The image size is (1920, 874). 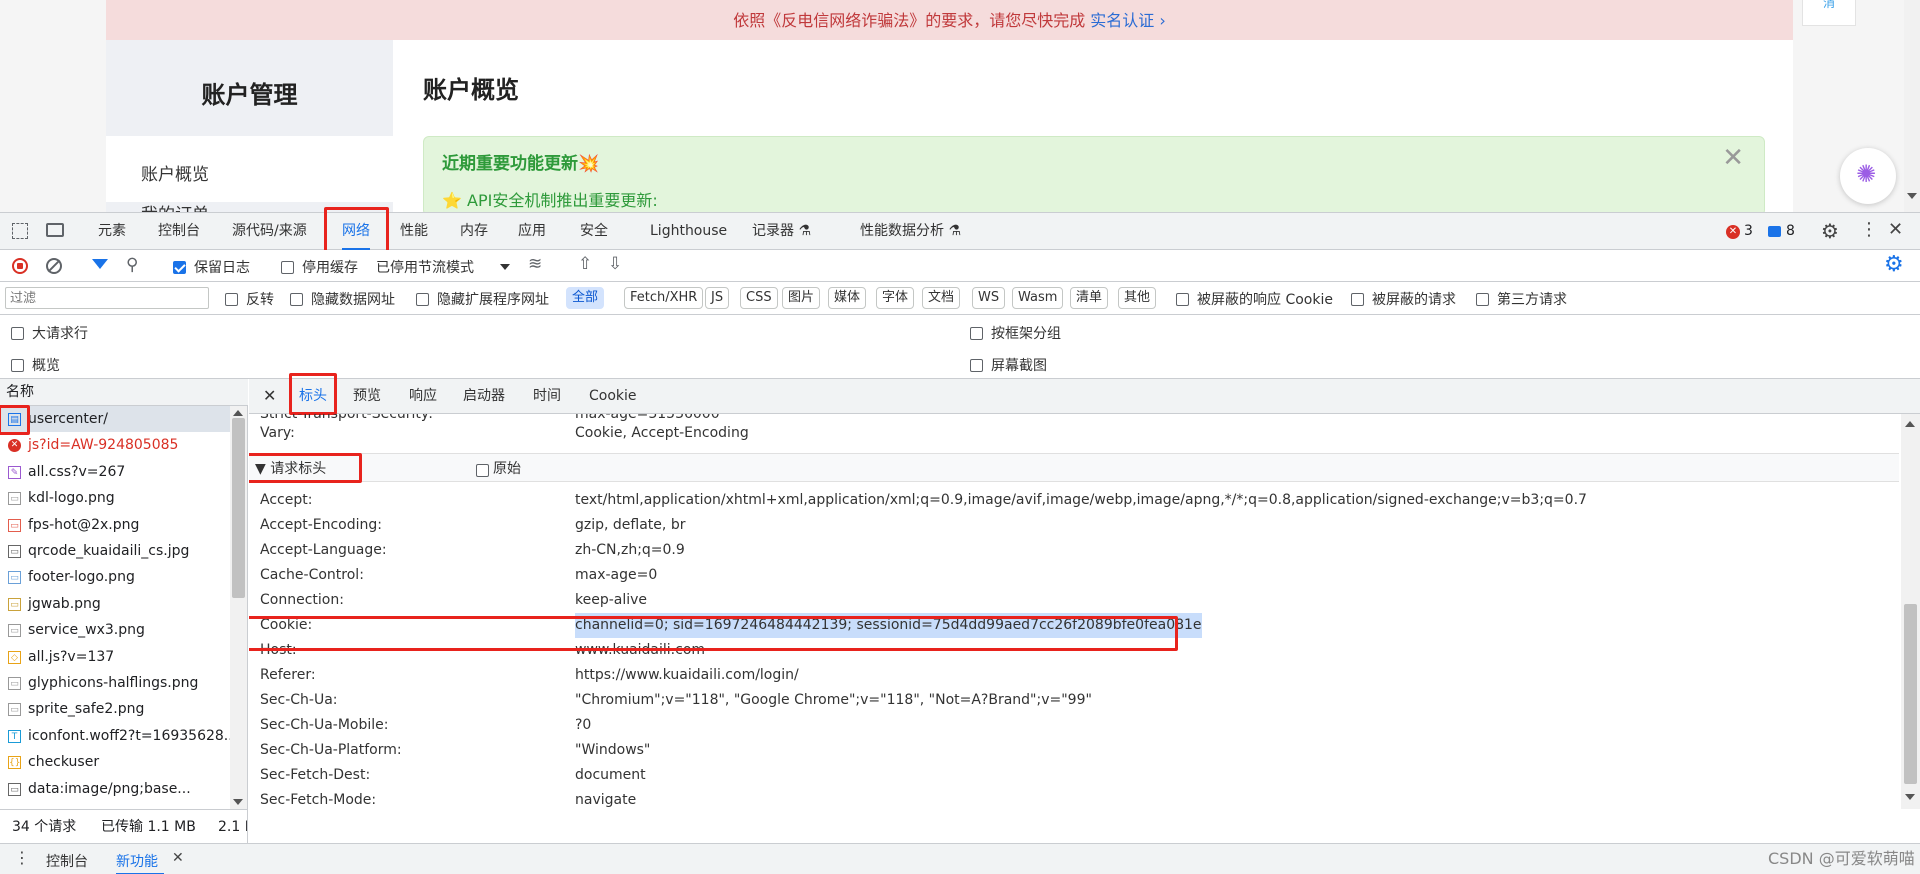 What do you see at coordinates (269, 231) in the screenshot?
I see `tab-2: 源代码/来源` at bounding box center [269, 231].